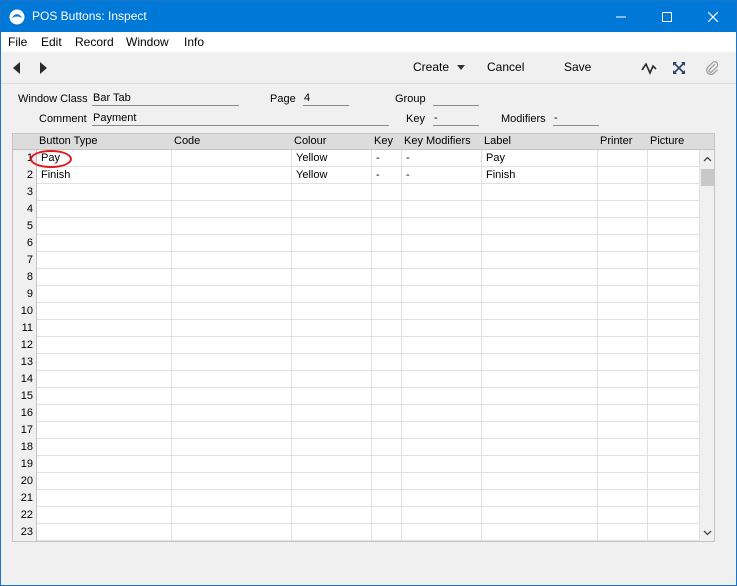 The width and height of the screenshot is (737, 586). Describe the element at coordinates (437, 141) in the screenshot. I see `column-header-key-modifiers: Key Modifiers` at that location.